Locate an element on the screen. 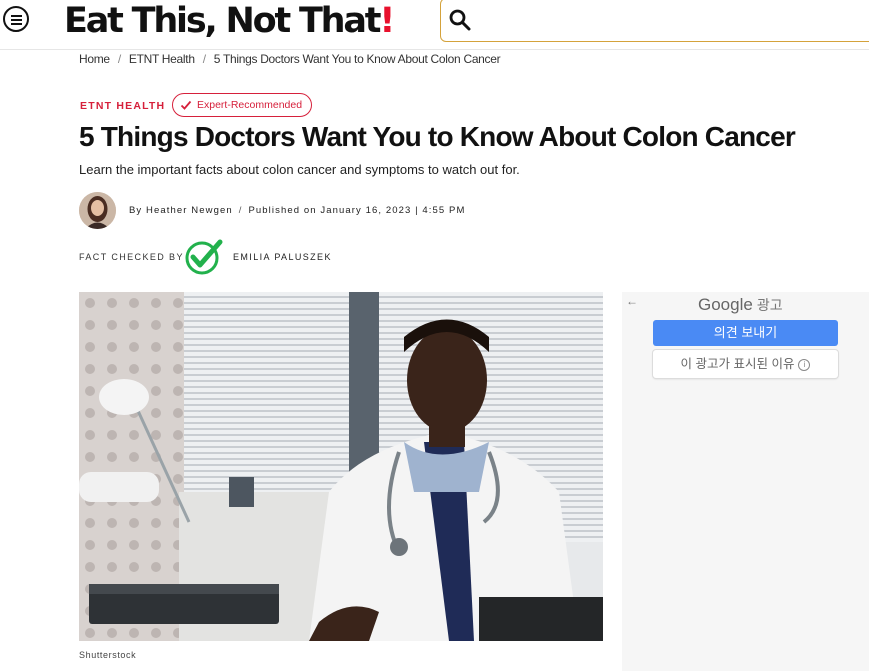  breadcrumb-etnt-health: ETNT Health is located at coordinates (162, 59).